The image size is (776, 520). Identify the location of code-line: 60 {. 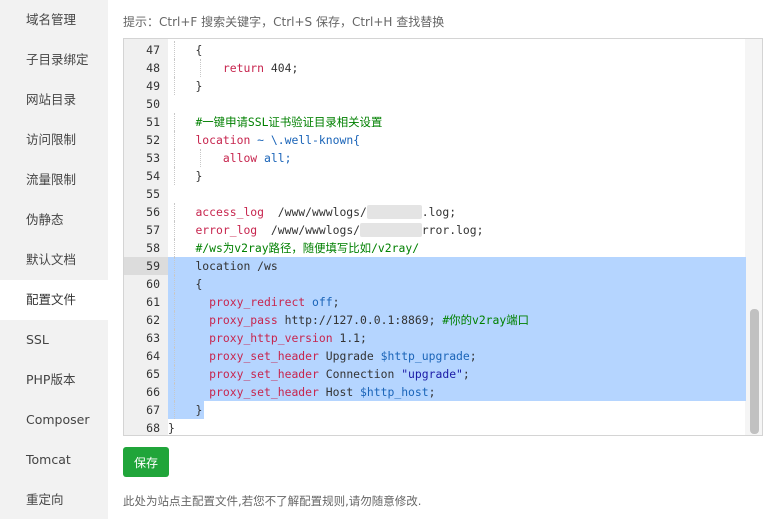
(435, 284).